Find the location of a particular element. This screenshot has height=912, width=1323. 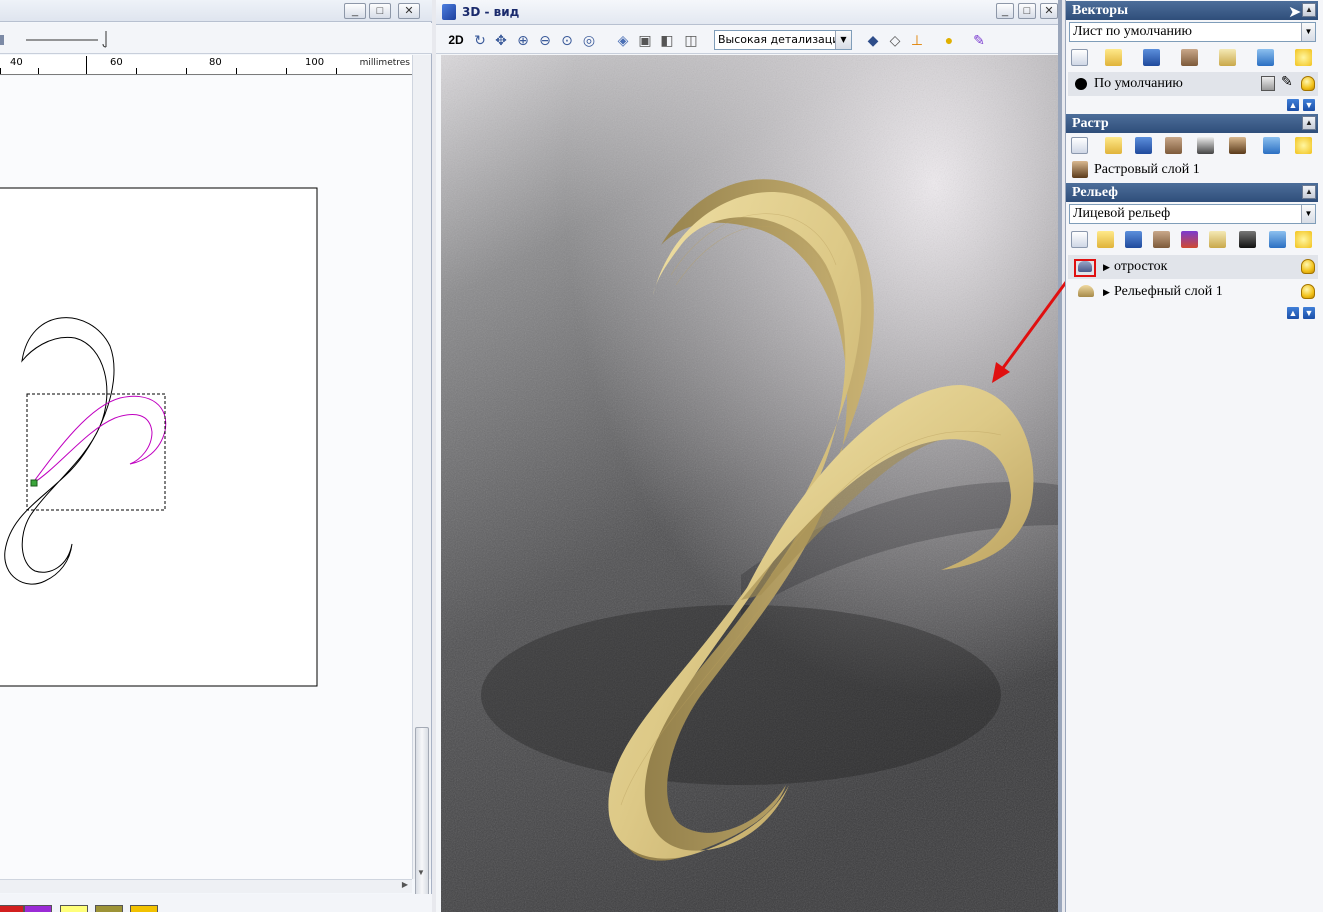

pan-icon: ✥ is located at coordinates (501, 40).